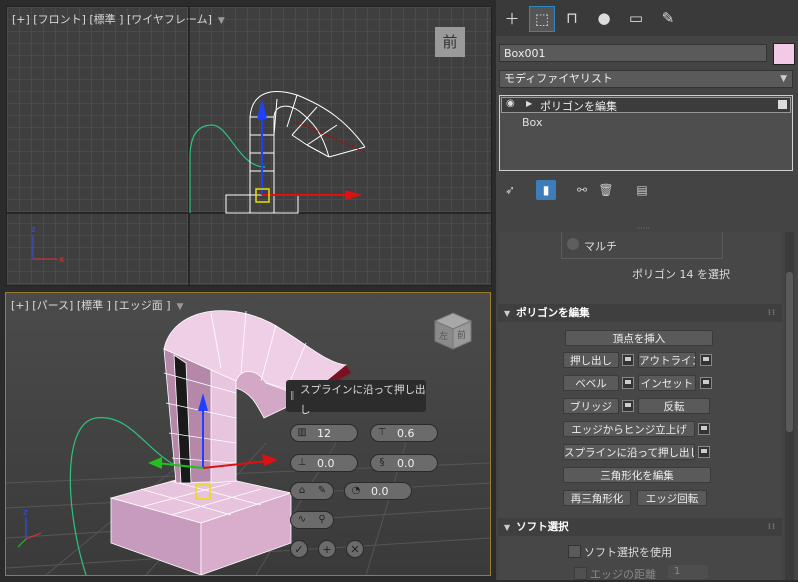 This screenshot has width=798, height=582. What do you see at coordinates (356, 490) in the screenshot?
I see `rotation-icon: ◔` at bounding box center [356, 490].